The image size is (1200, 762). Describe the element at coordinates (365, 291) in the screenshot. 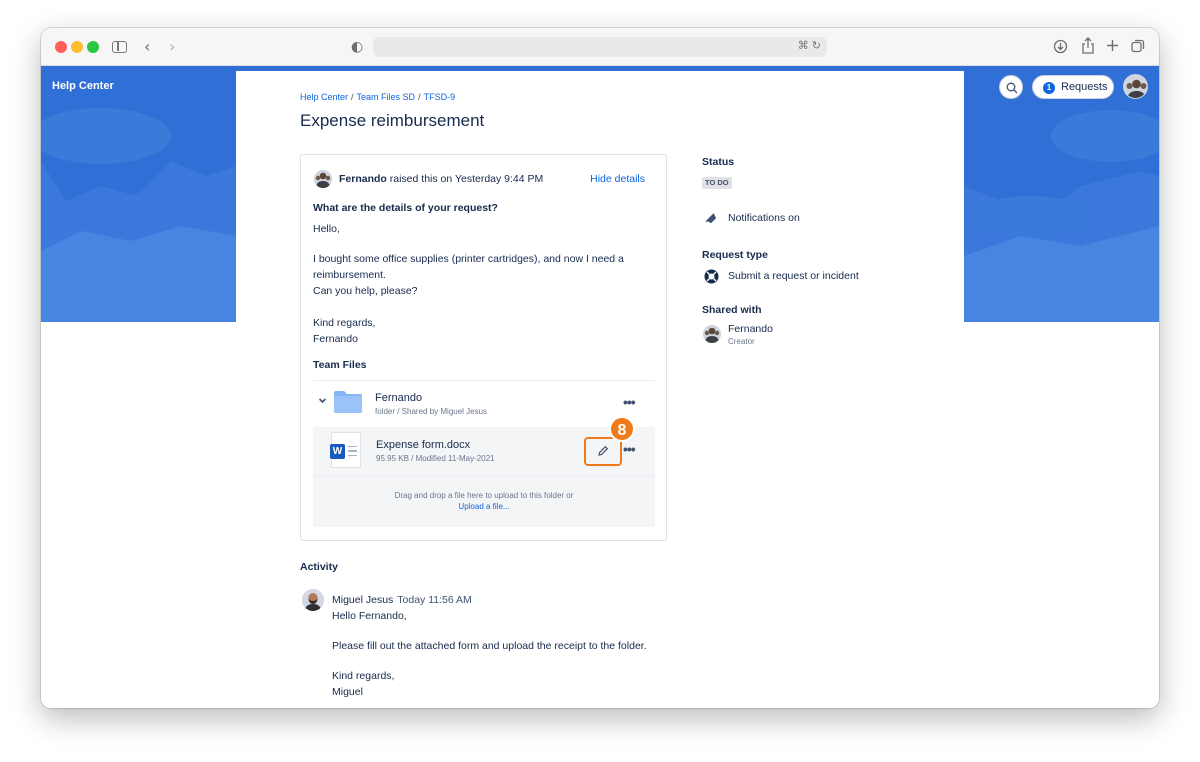

I see `message-line: Can you help, please?` at that location.